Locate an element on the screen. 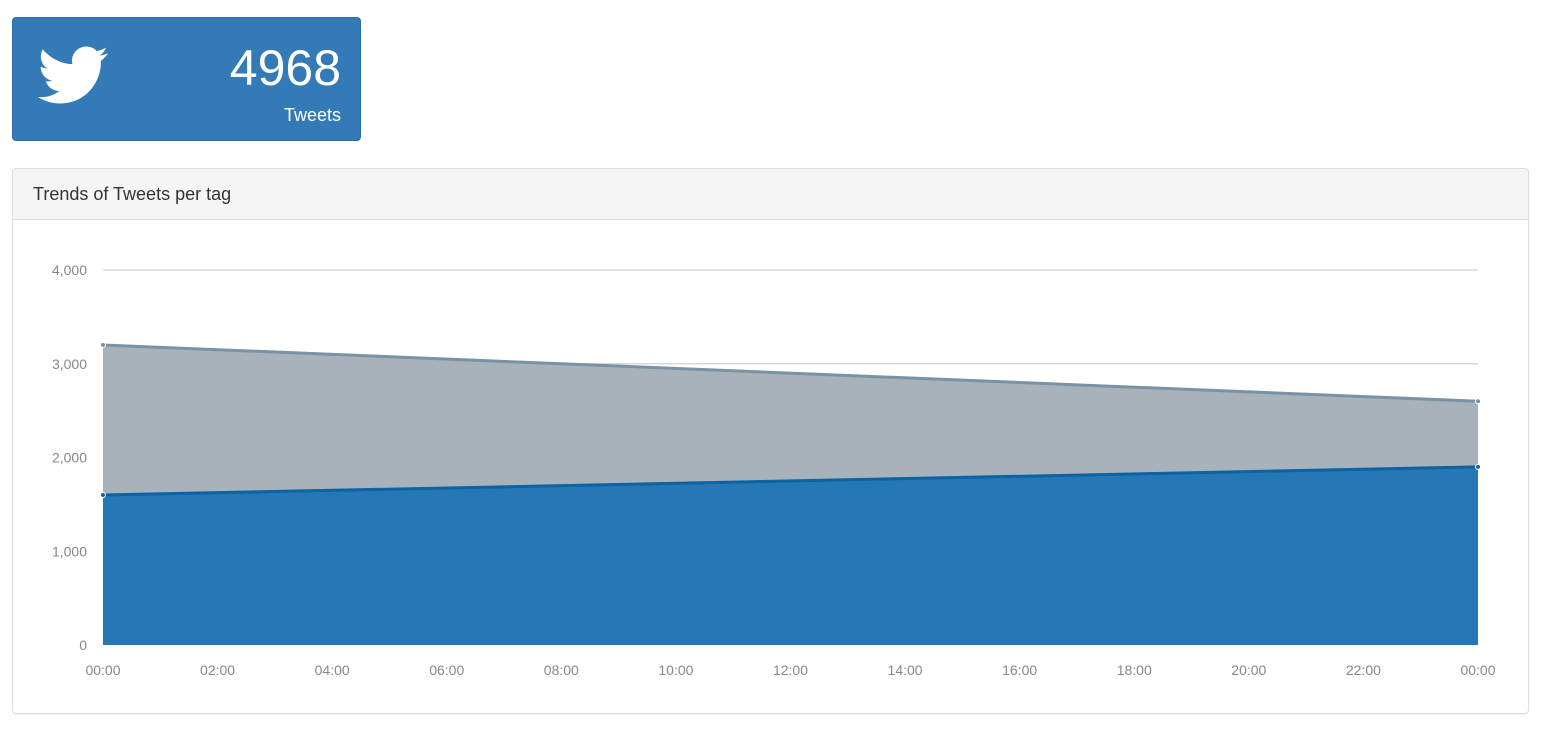 The height and width of the screenshot is (731, 1548). y-tick-label: 0 is located at coordinates (83, 645).